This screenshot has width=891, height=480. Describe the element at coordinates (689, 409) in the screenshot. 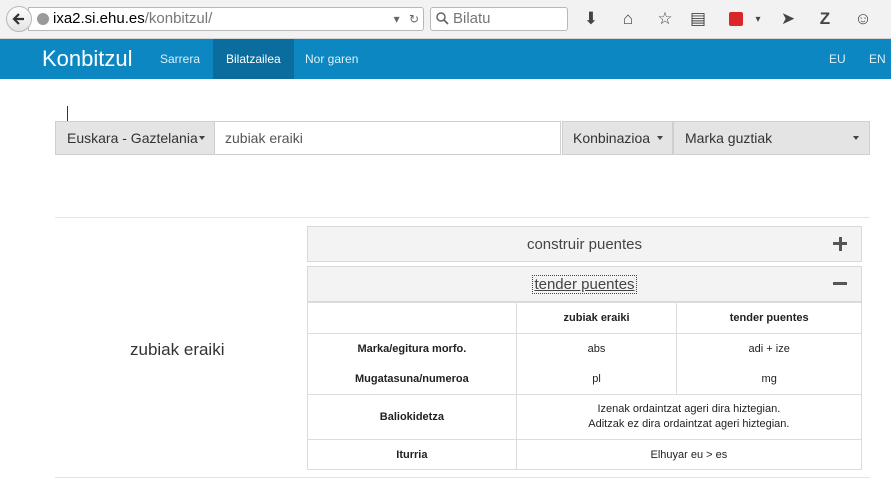

I see `equivalence-line: Izenak ordaintzat ageri dira hiztegian.` at that location.